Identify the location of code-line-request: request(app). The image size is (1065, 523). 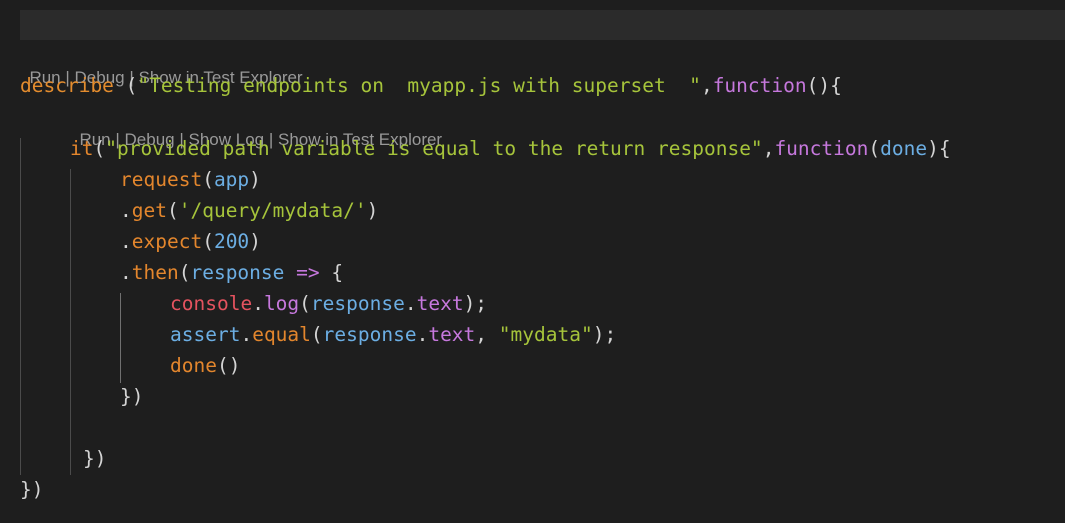
(190, 179).